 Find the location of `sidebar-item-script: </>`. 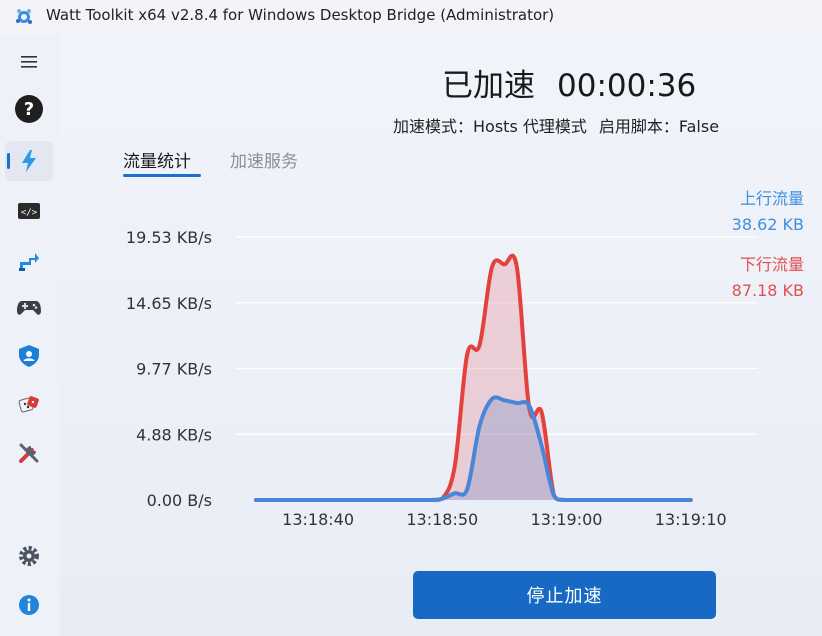

sidebar-item-script: </> is located at coordinates (29, 211).